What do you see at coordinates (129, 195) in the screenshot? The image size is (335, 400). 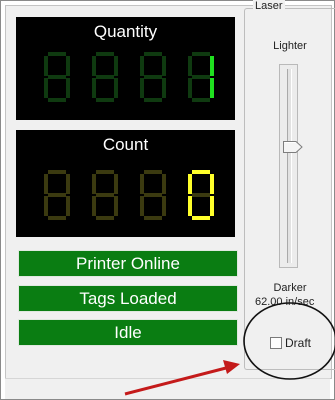 I see `count-digits` at bounding box center [129, 195].